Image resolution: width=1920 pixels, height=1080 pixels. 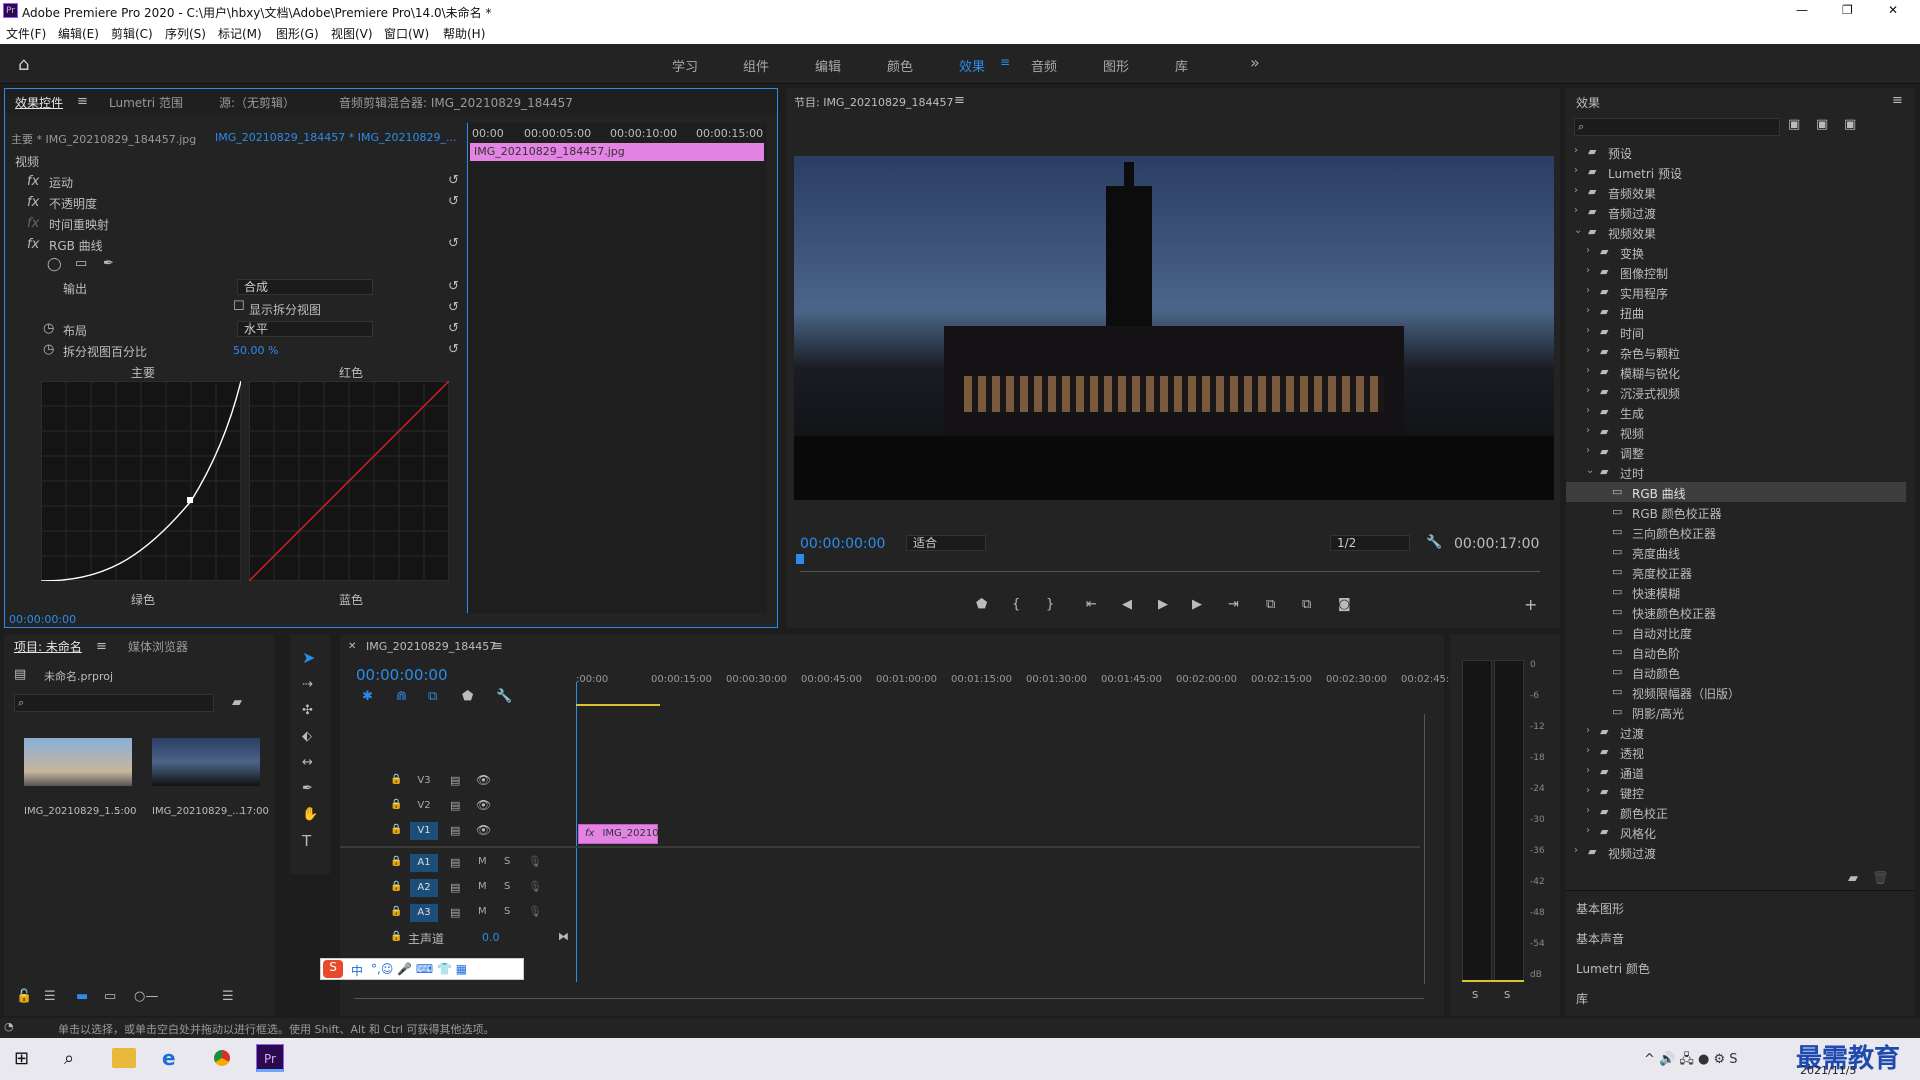 What do you see at coordinates (1116, 65) in the screenshot?
I see `workspace-graphics: 图形` at bounding box center [1116, 65].